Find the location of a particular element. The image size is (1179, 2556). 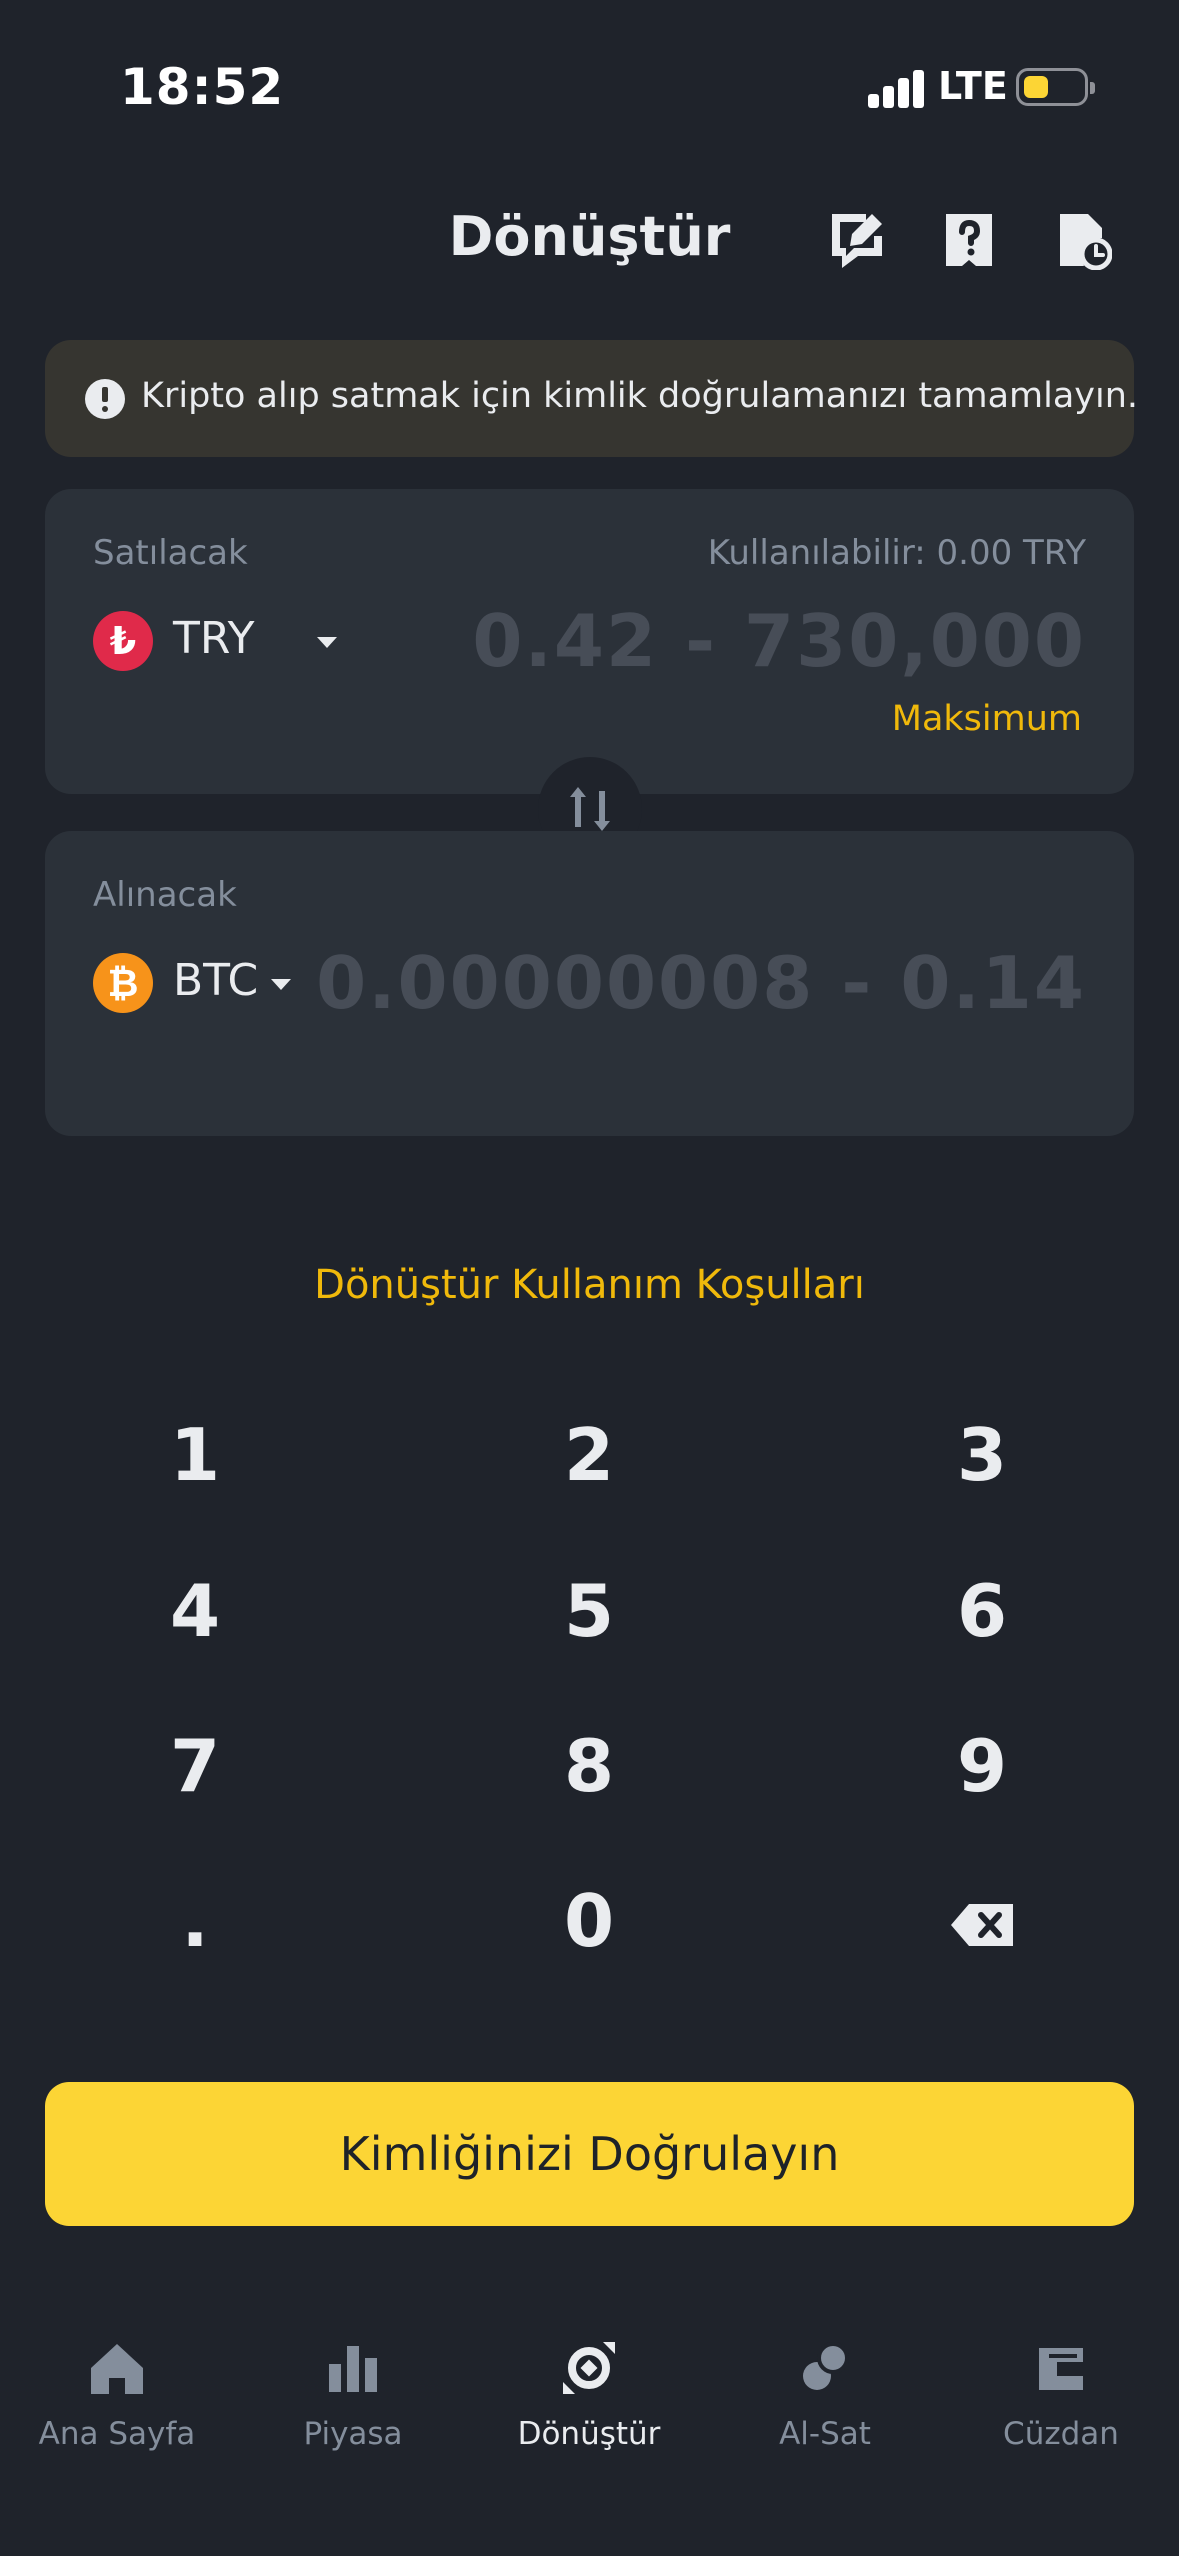

help-document-icon is located at coordinates (969, 240).